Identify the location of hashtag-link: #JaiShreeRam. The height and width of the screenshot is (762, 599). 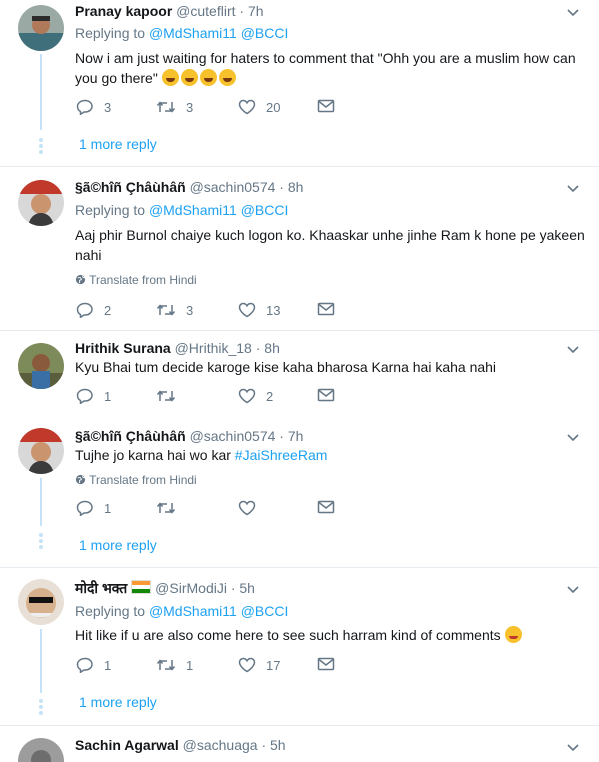
(281, 455).